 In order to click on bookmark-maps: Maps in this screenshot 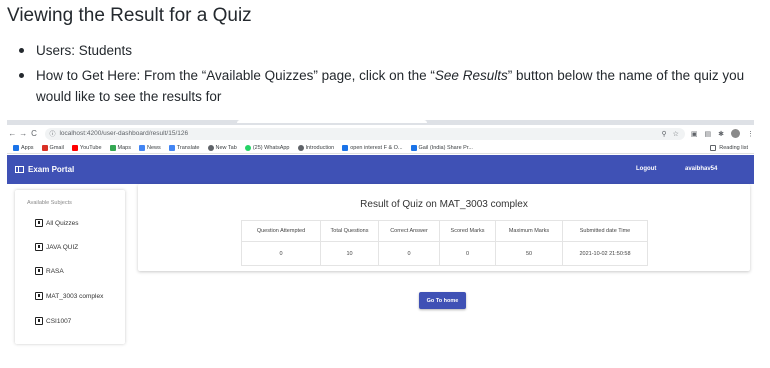, I will do `click(120, 147)`.